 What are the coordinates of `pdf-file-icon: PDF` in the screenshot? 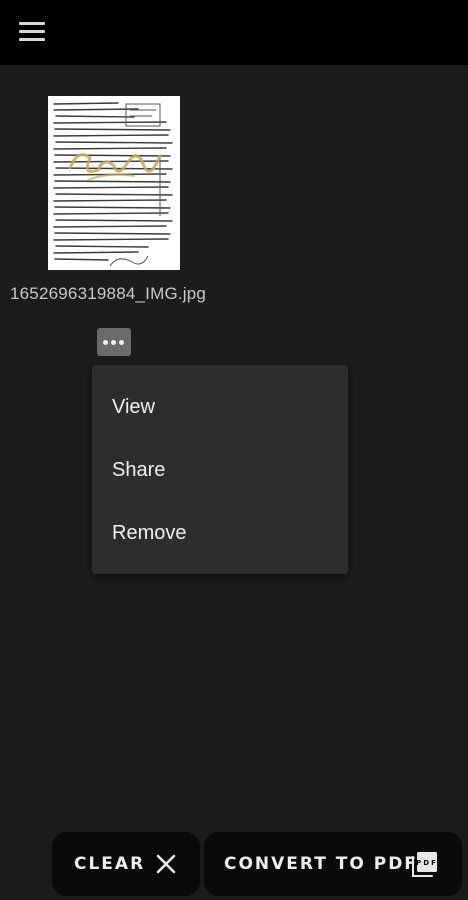 It's located at (425, 864).